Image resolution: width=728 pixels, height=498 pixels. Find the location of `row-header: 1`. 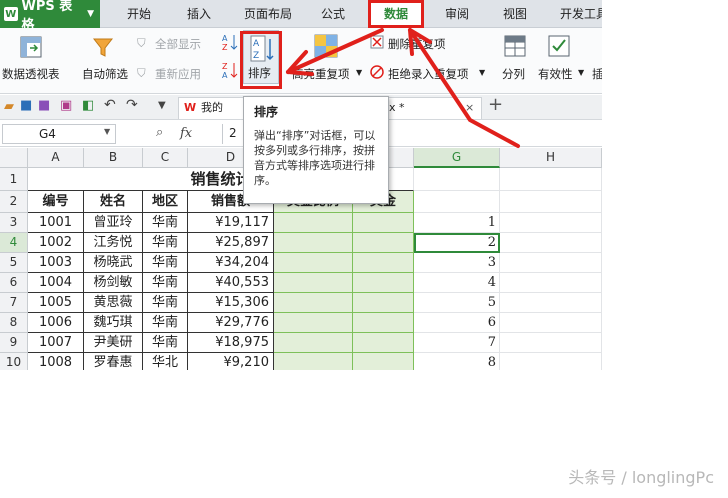

row-header: 1 is located at coordinates (14, 179).